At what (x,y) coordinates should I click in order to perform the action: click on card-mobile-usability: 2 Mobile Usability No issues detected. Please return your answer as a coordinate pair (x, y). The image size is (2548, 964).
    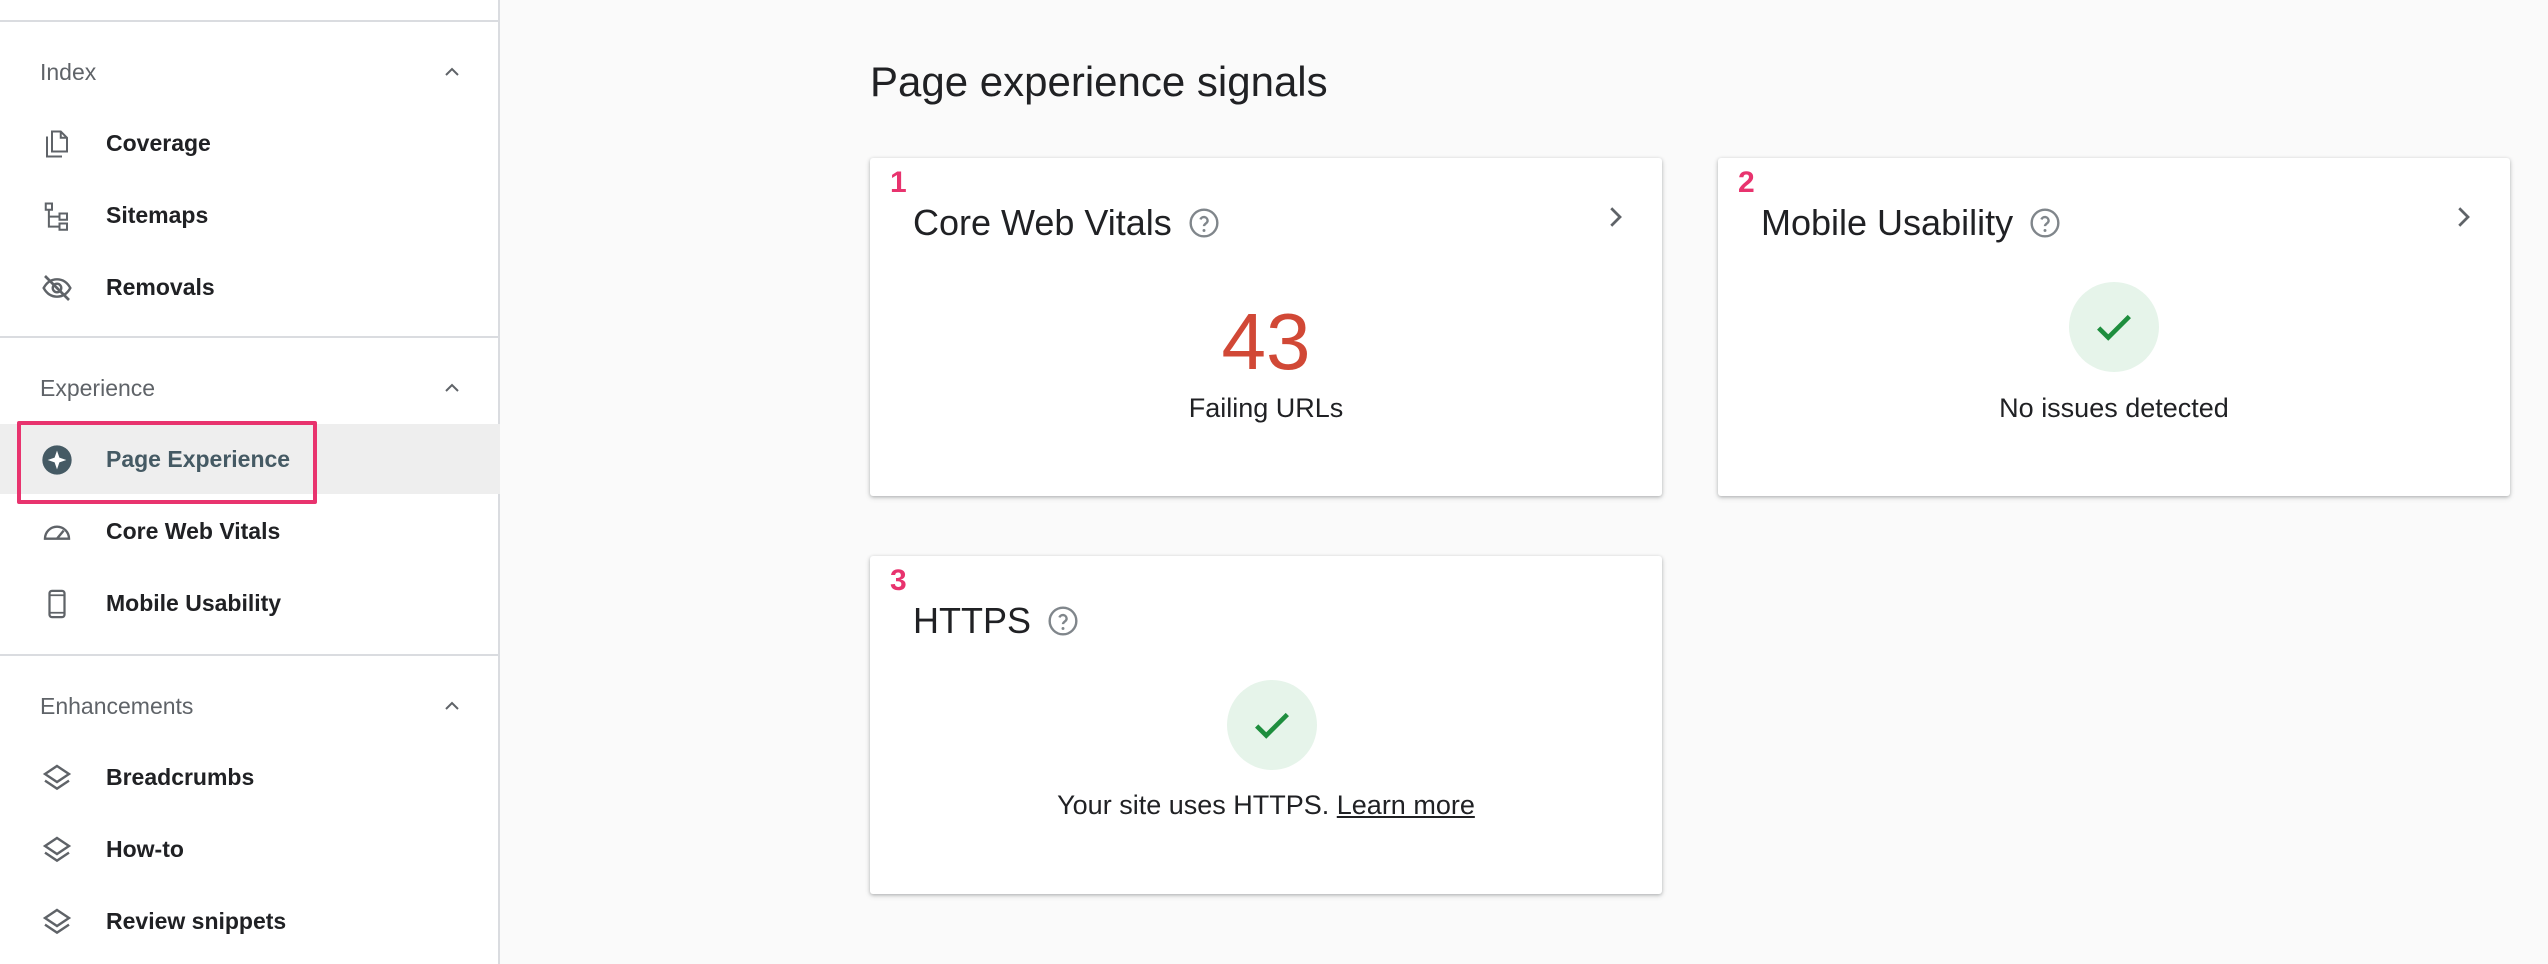
    Looking at the image, I should click on (2114, 327).